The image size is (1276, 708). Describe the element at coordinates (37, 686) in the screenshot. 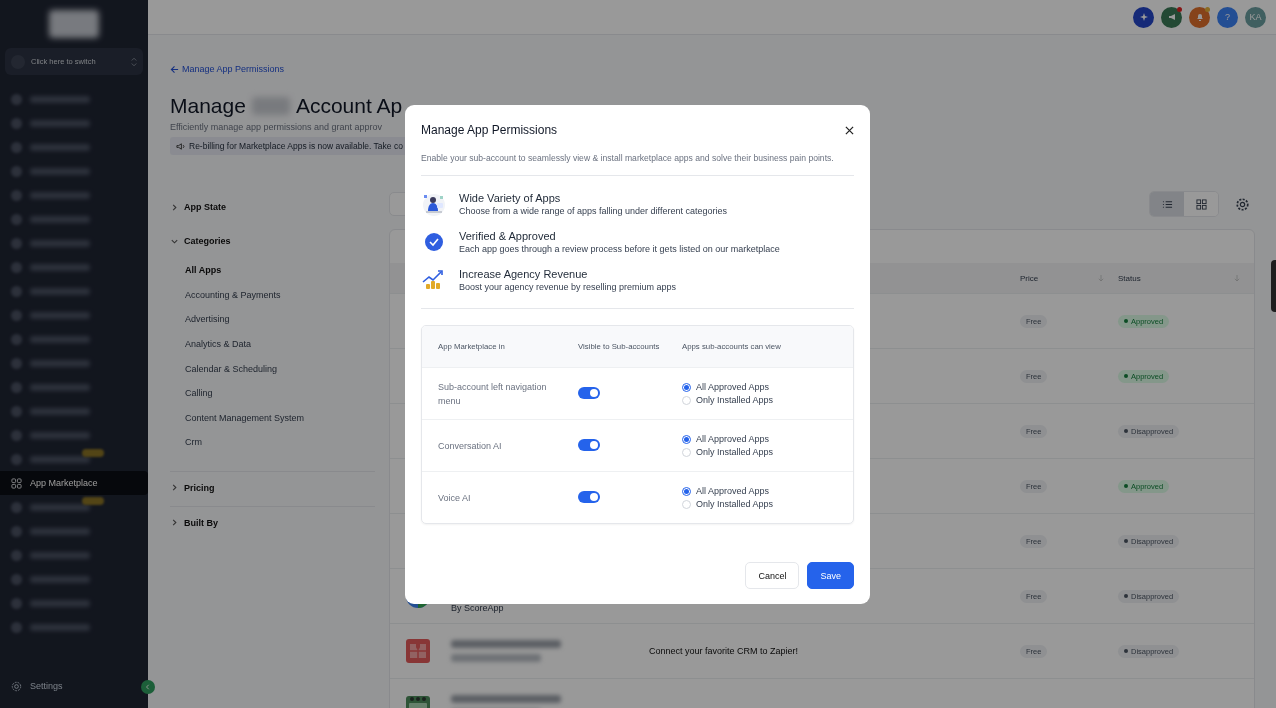

I see `settings-link: Settings` at that location.